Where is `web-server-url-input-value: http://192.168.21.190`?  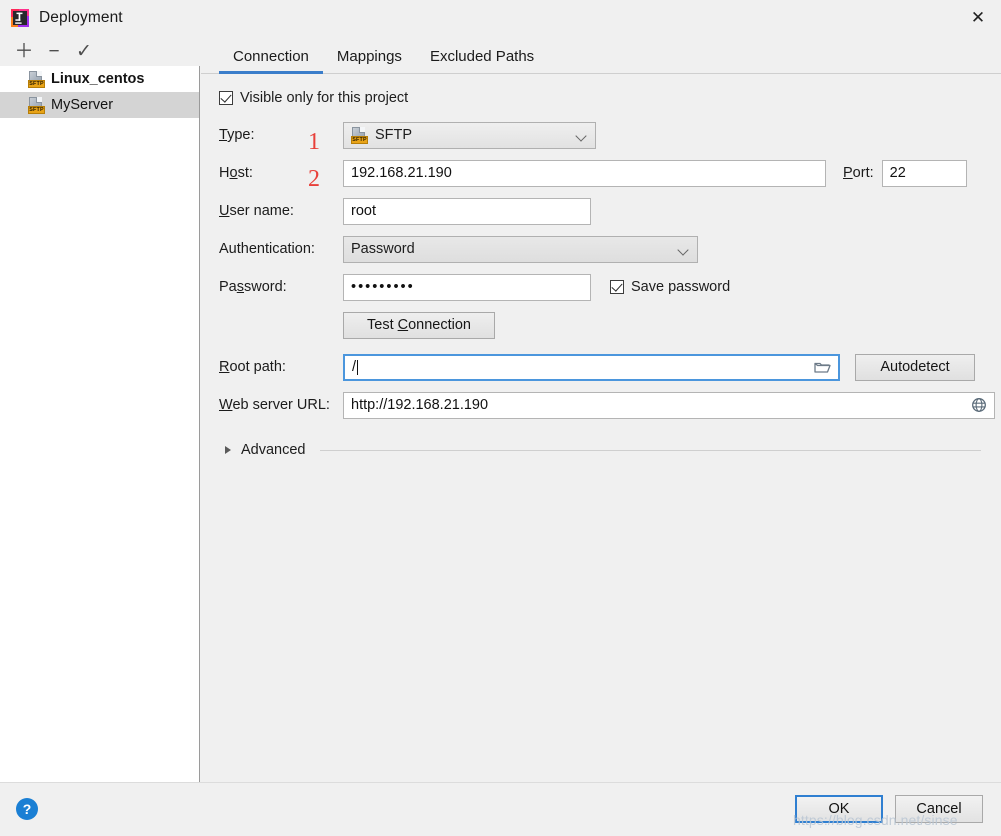
web-server-url-input-value: http://192.168.21.190 is located at coordinates (420, 405).